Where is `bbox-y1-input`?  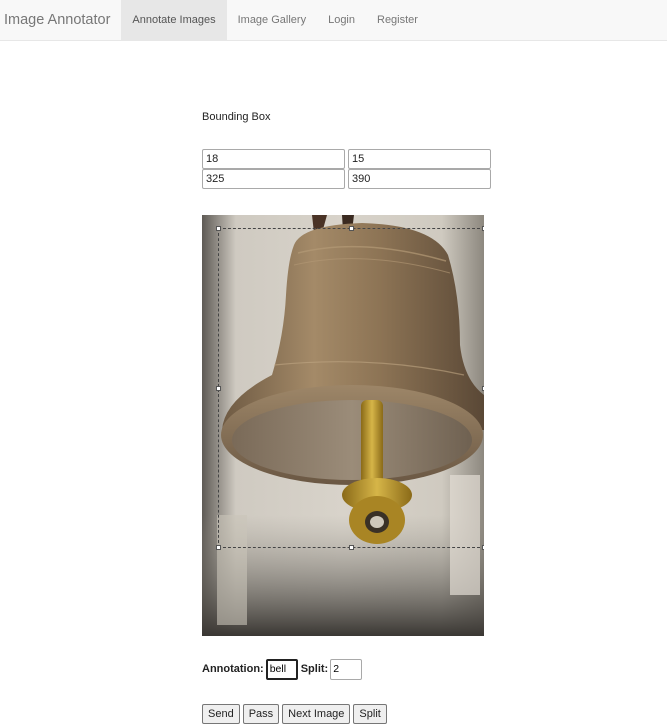
bbox-y1-input is located at coordinates (419, 159).